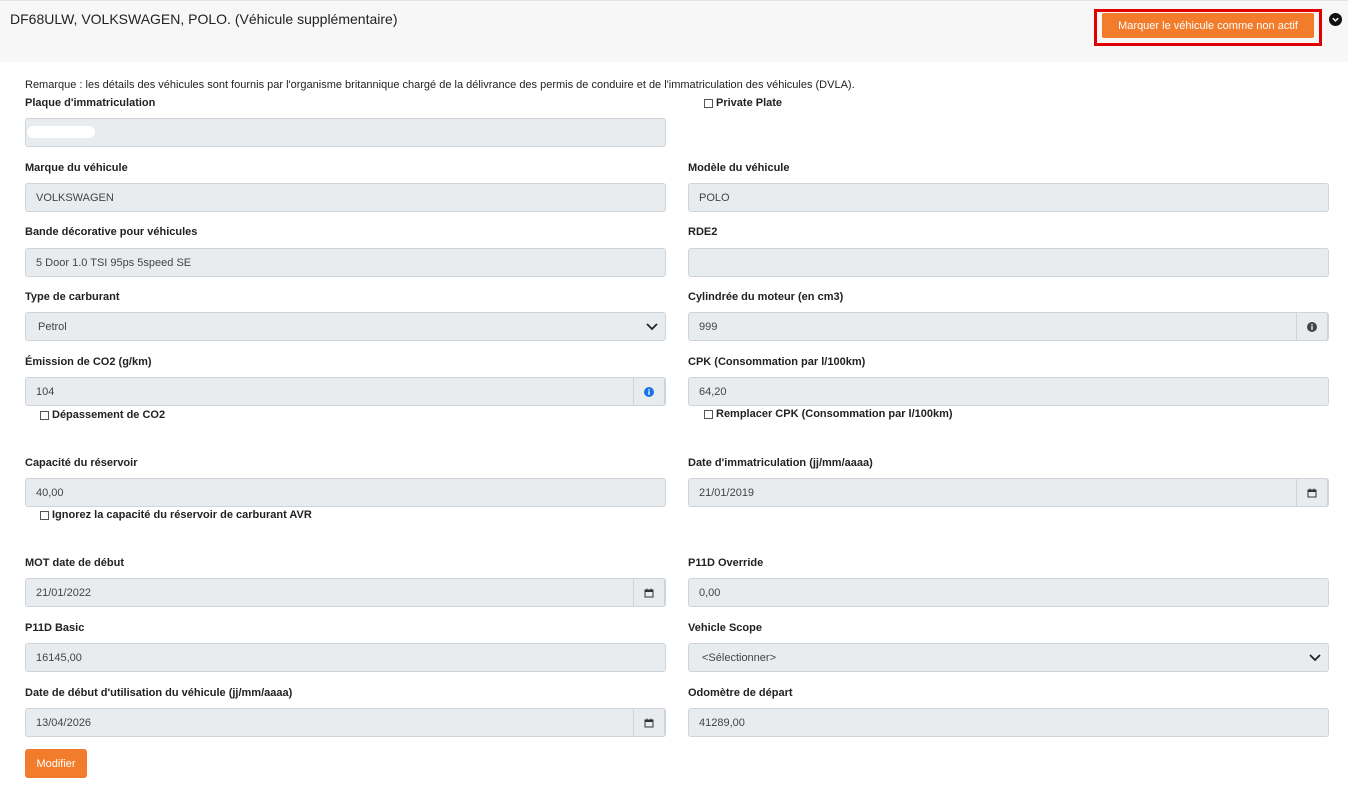  What do you see at coordinates (345, 197) in the screenshot?
I see `make-input: VOLKSWAGEN` at bounding box center [345, 197].